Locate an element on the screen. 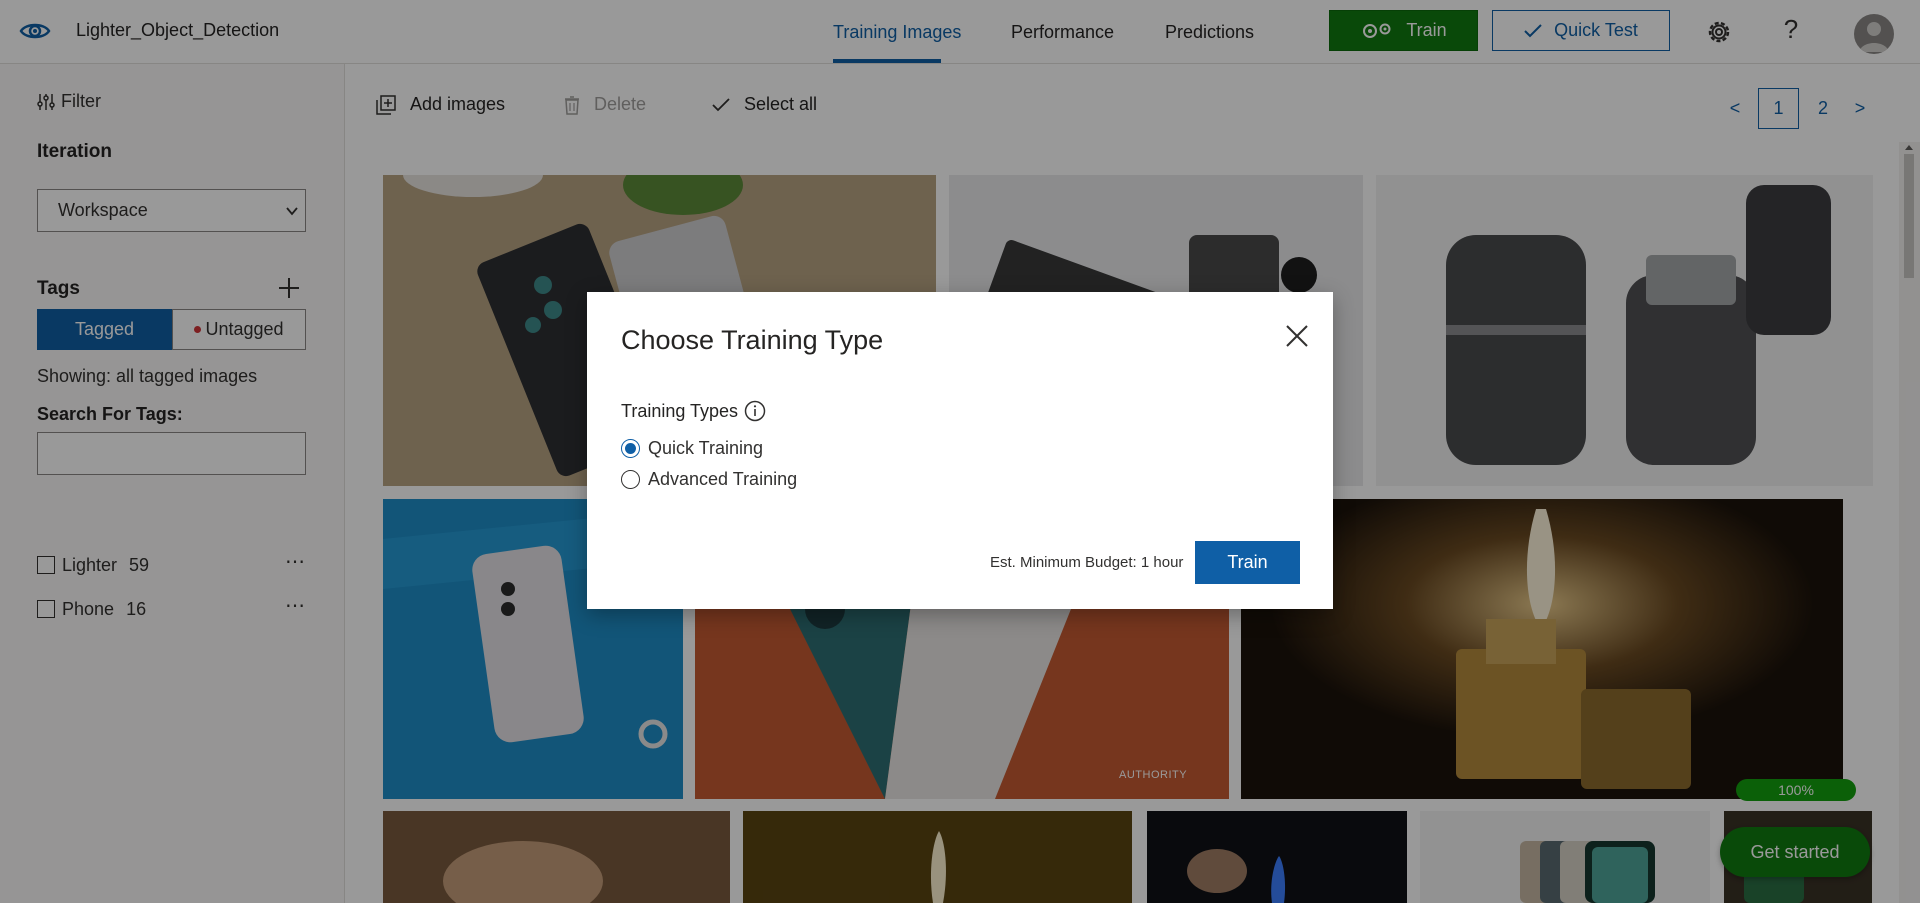 Image resolution: width=1920 pixels, height=903 pixels. quick-training-label: Quick Training is located at coordinates (706, 448).